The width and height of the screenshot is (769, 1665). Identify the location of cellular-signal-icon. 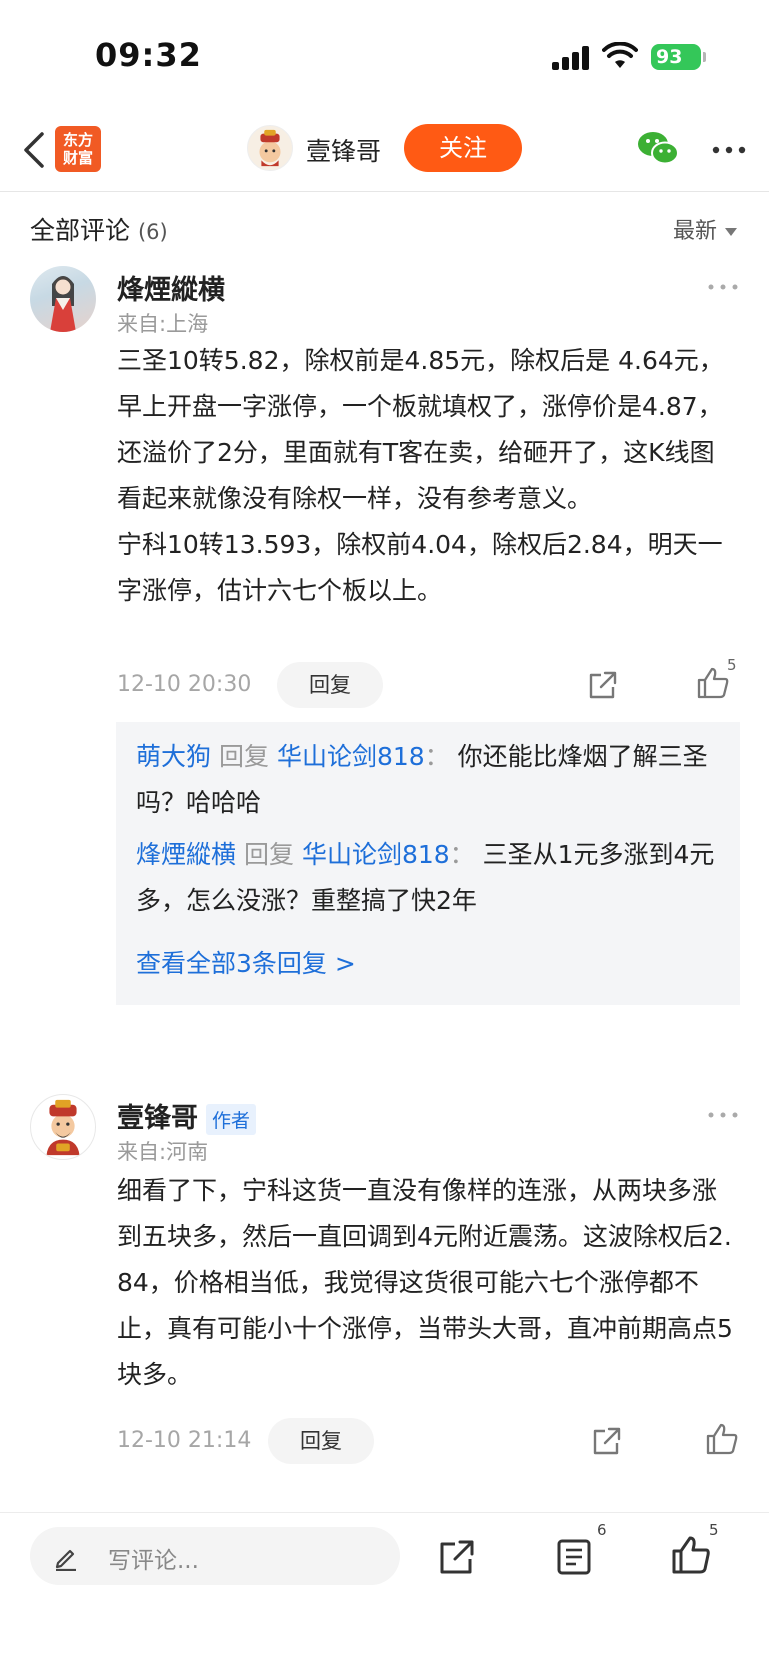
(572, 58).